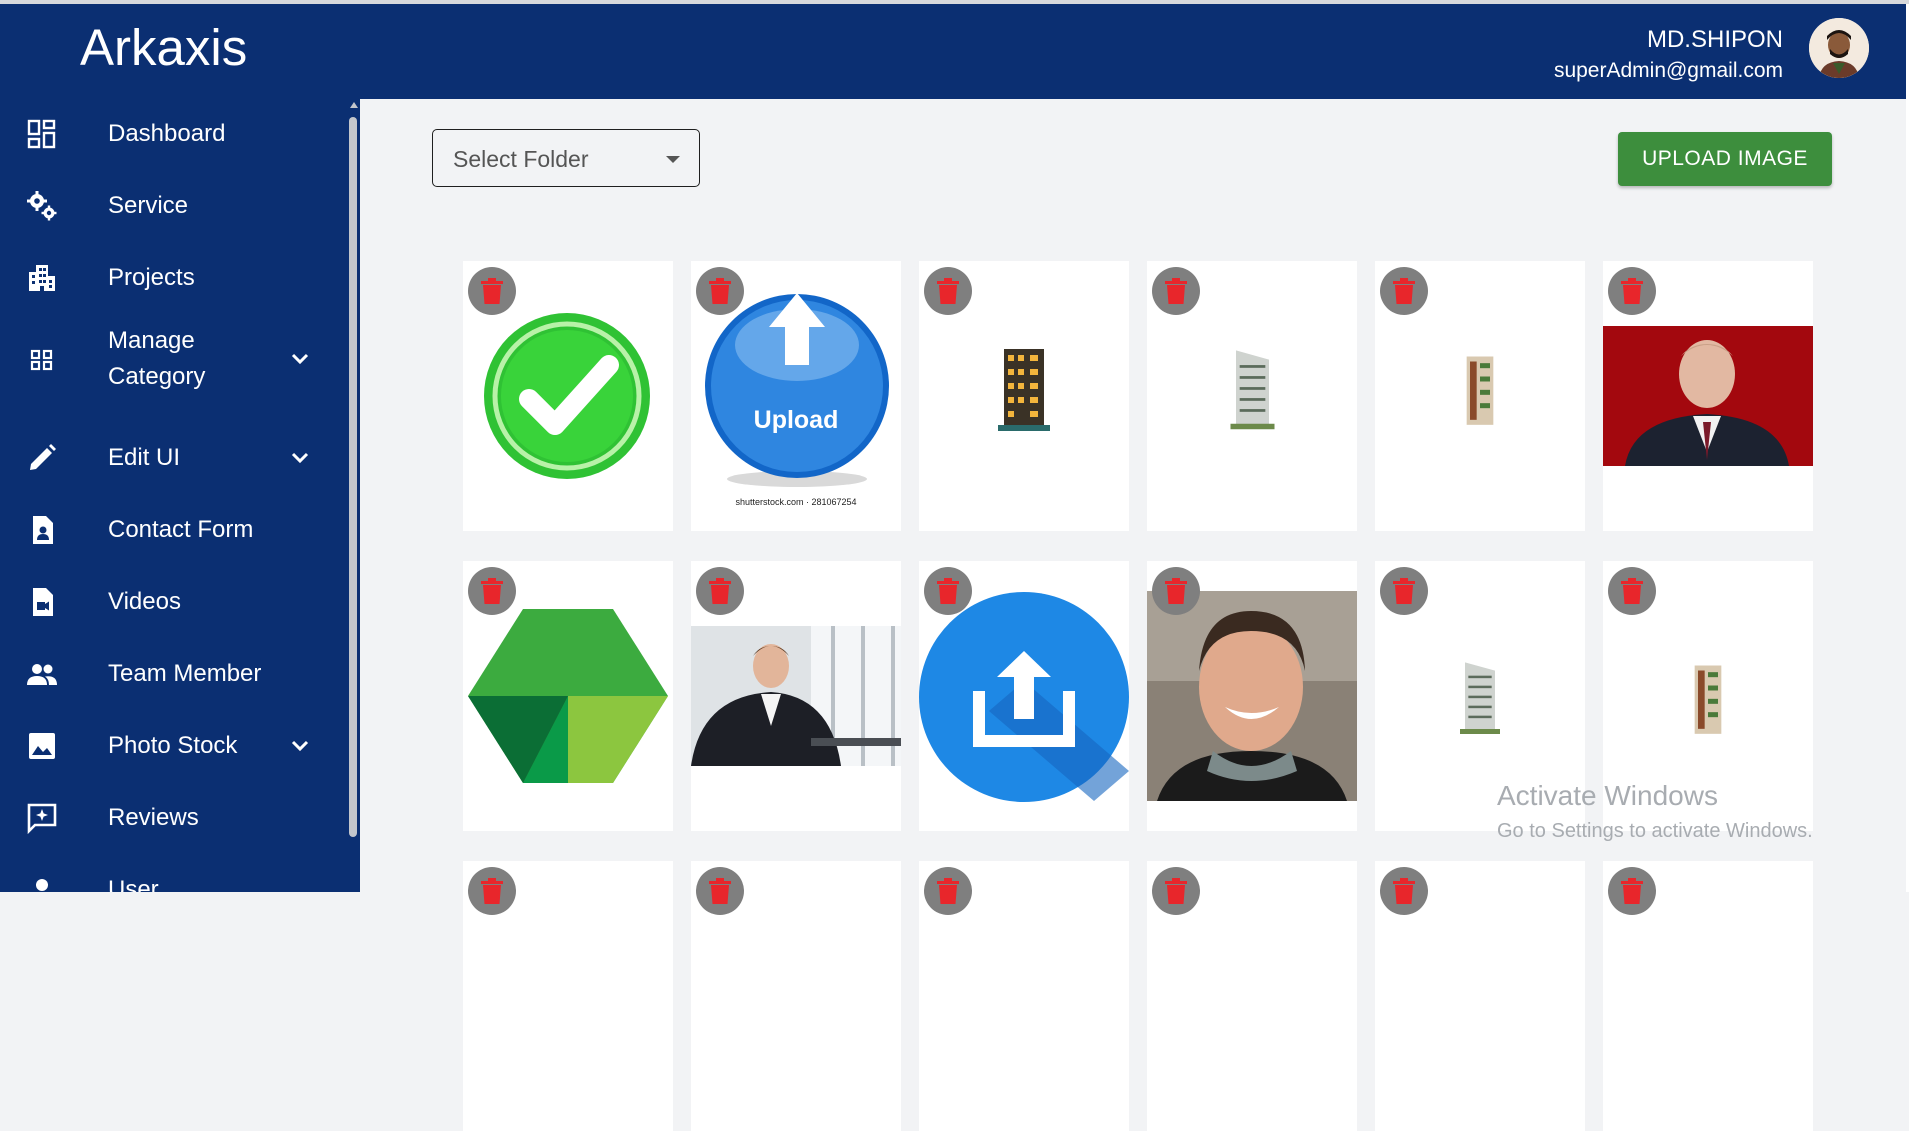 This screenshot has height=1131, width=1909. What do you see at coordinates (153, 817) in the screenshot?
I see `sidebar-item-label: Reviews` at bounding box center [153, 817].